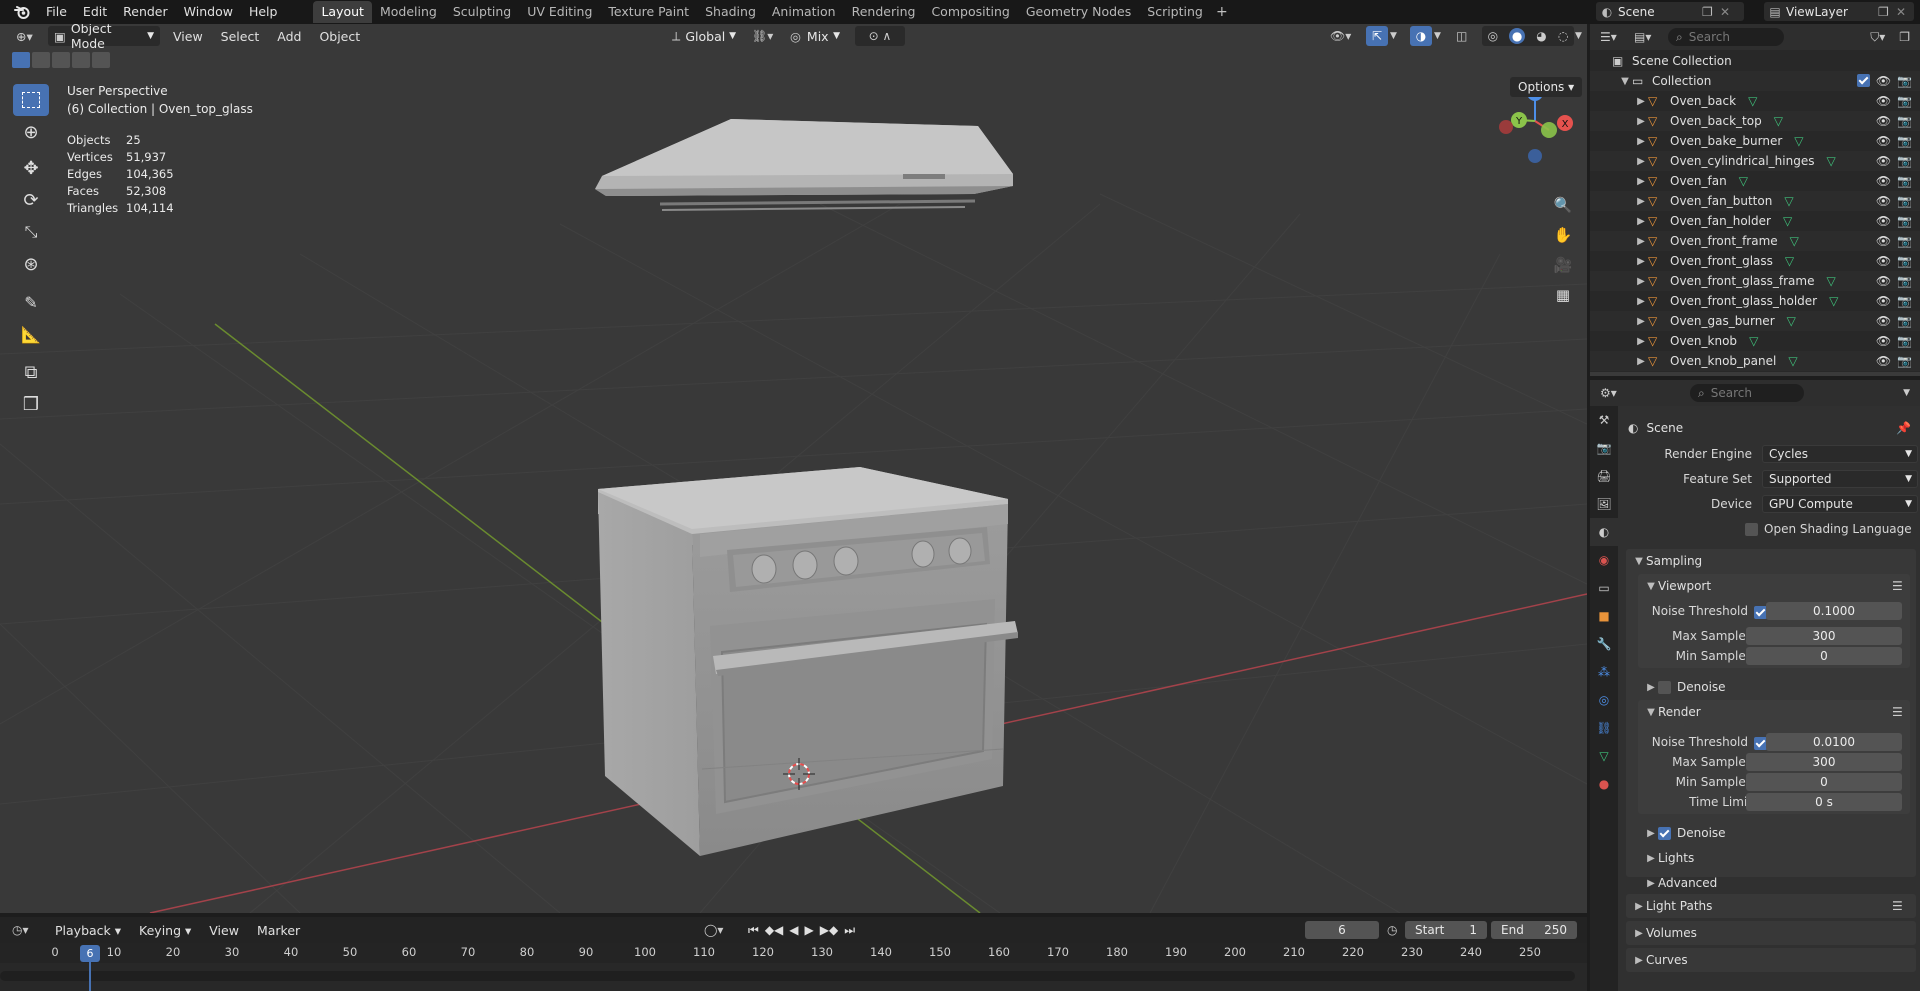 The height and width of the screenshot is (991, 1920). Describe the element at coordinates (240, 36) in the screenshot. I see `menu-select: Select` at that location.